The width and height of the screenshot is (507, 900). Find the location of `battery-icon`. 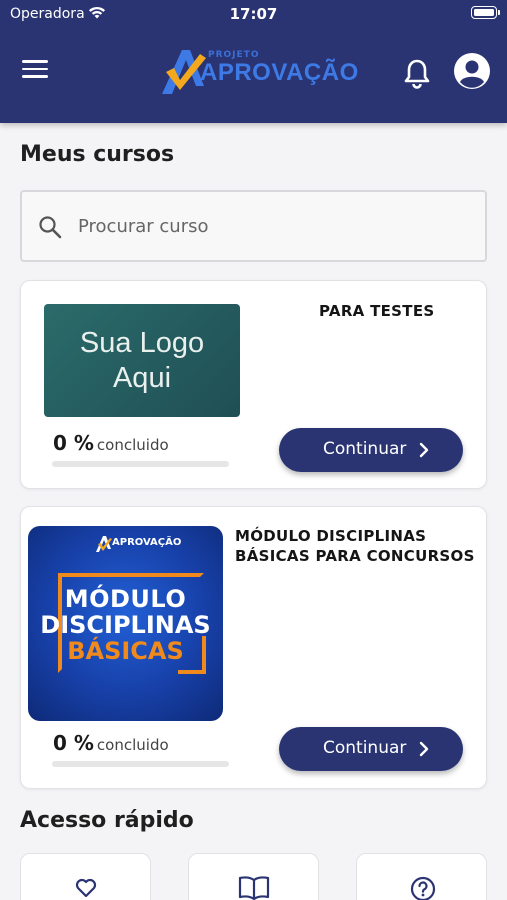

battery-icon is located at coordinates (485, 12).